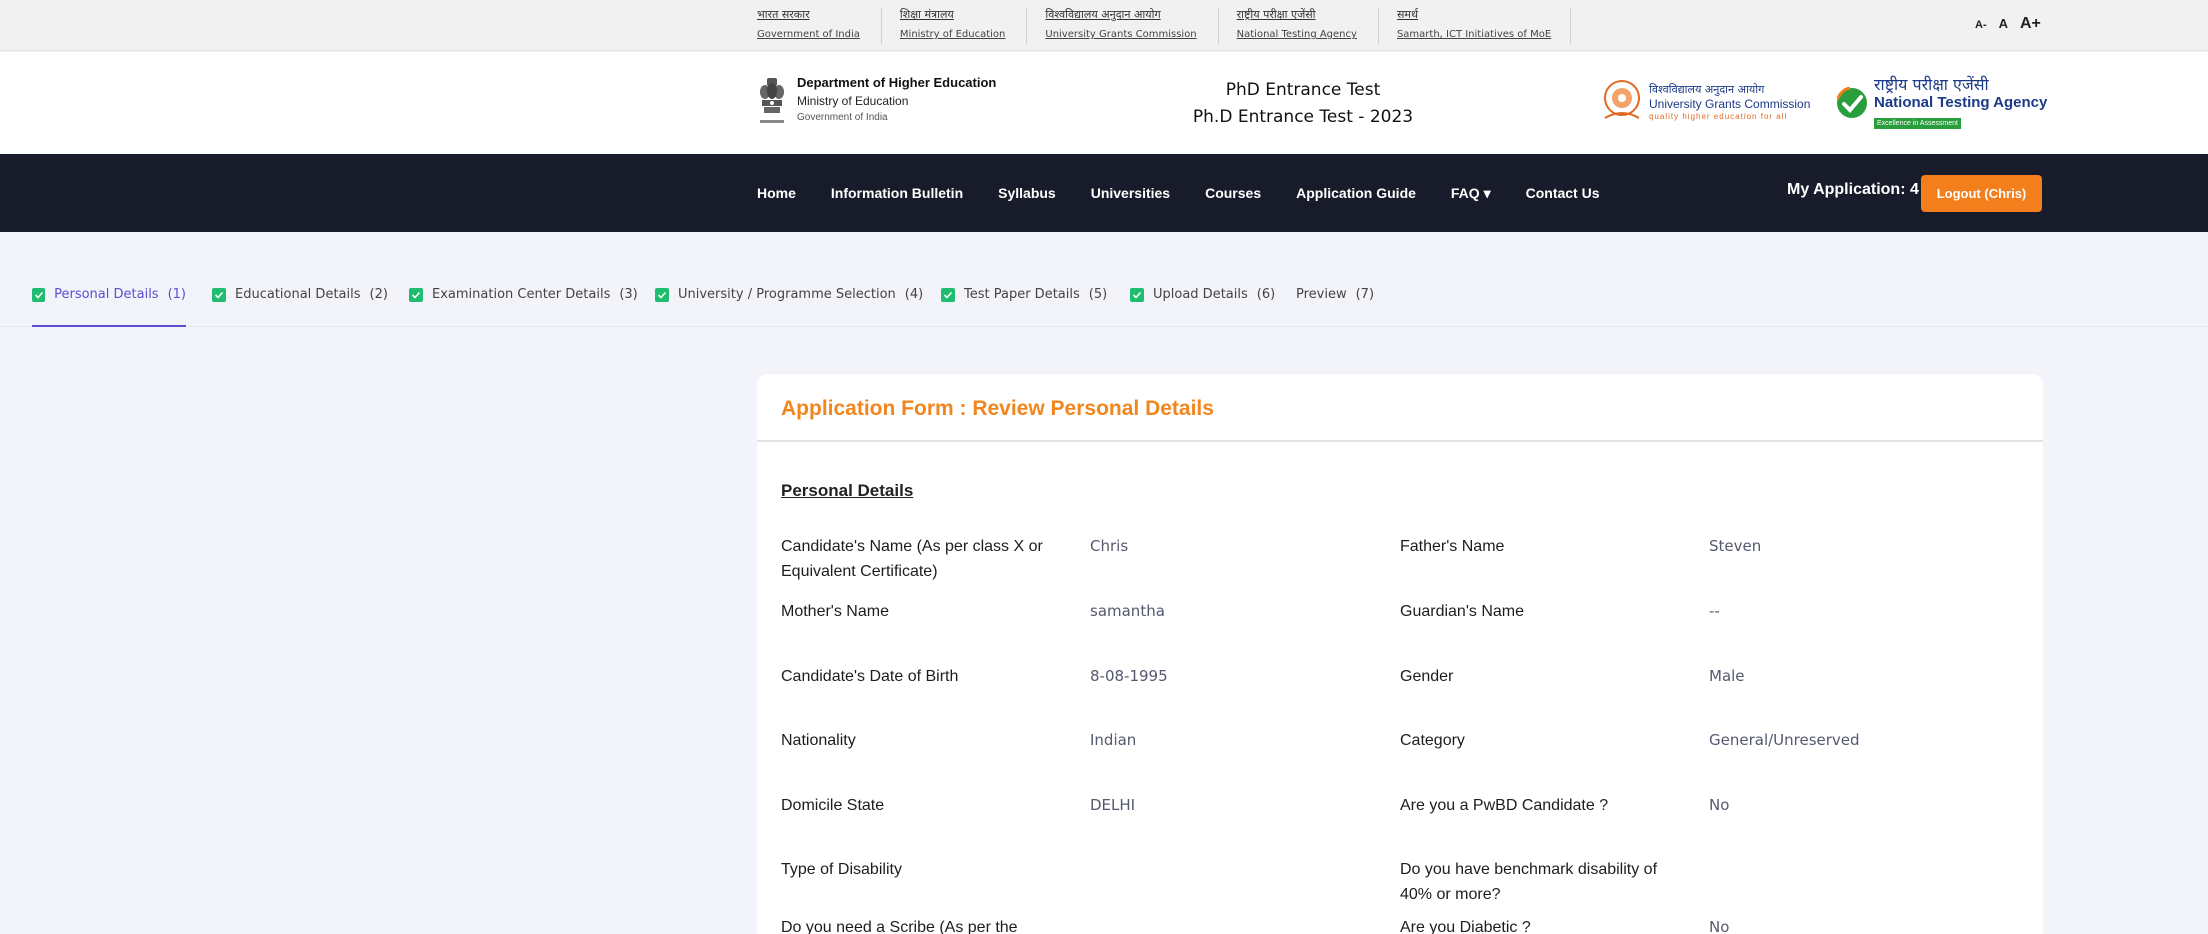 The image size is (2208, 934). I want to click on gov-link-en: Ministry of Education, so click(952, 34).